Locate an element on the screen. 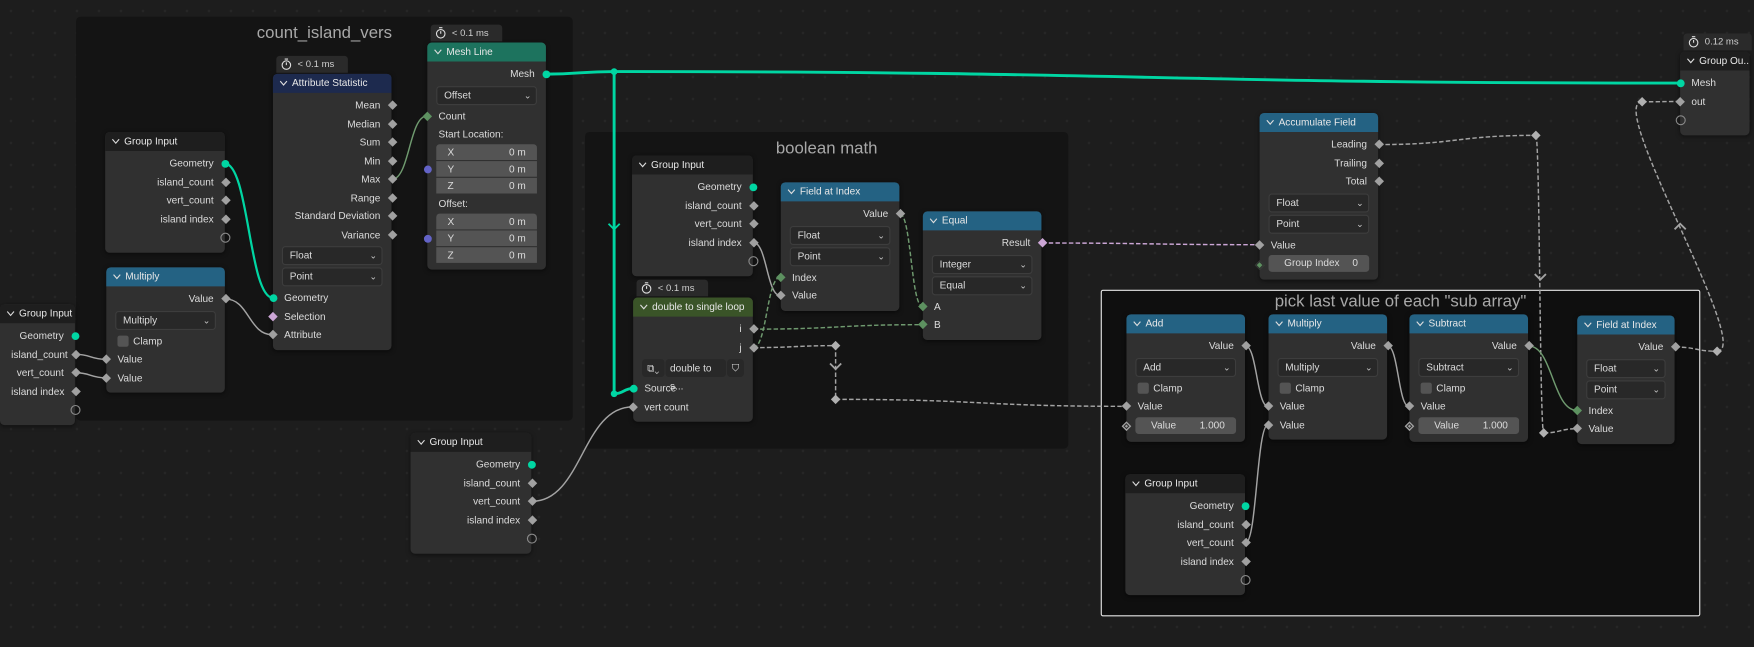 The image size is (1754, 647). idot-socket-icon is located at coordinates (1258, 264).